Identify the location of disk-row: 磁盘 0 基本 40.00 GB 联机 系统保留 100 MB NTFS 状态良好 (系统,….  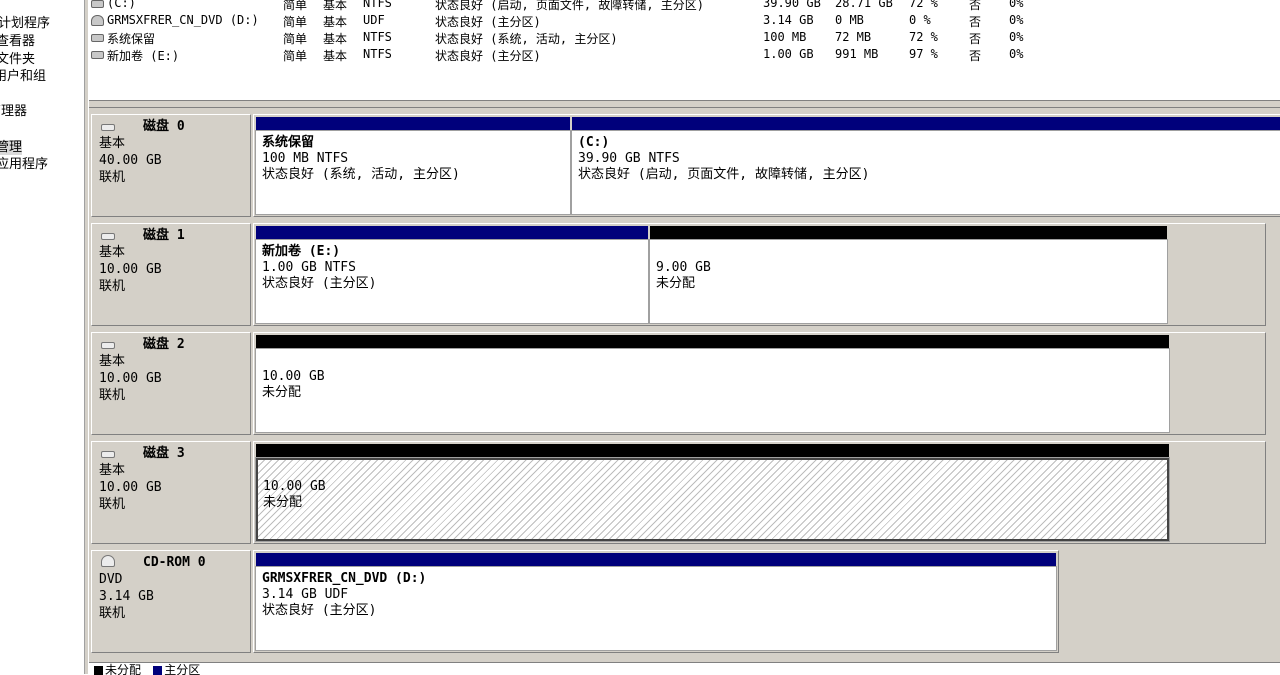
(684, 165).